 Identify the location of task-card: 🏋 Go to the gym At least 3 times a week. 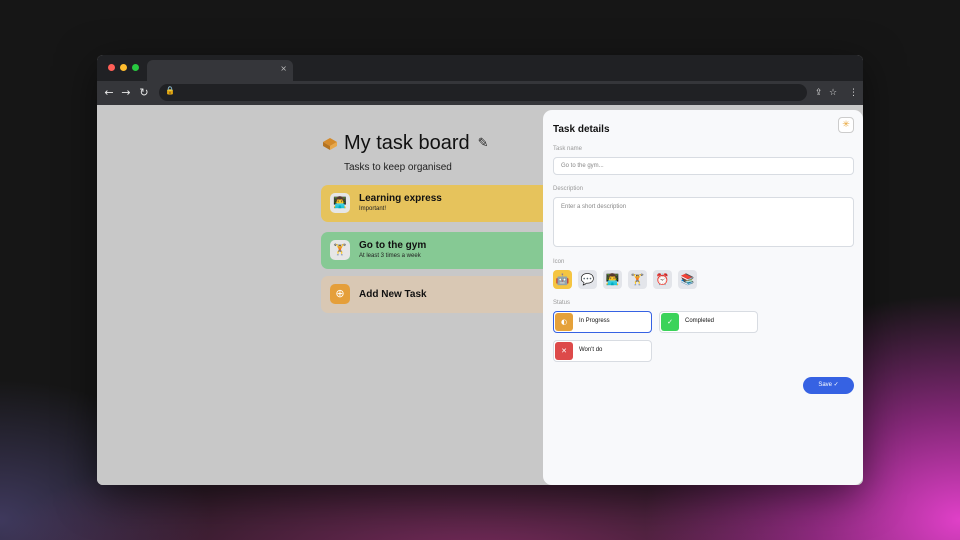
(441, 250).